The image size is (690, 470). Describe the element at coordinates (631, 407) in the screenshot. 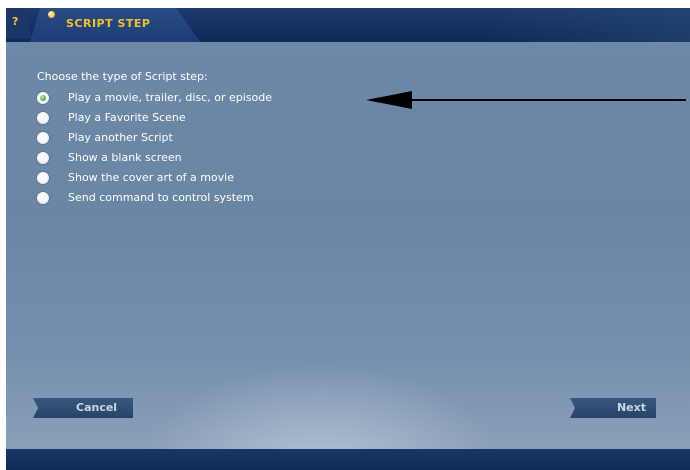

I see `next-button-label: Next` at that location.